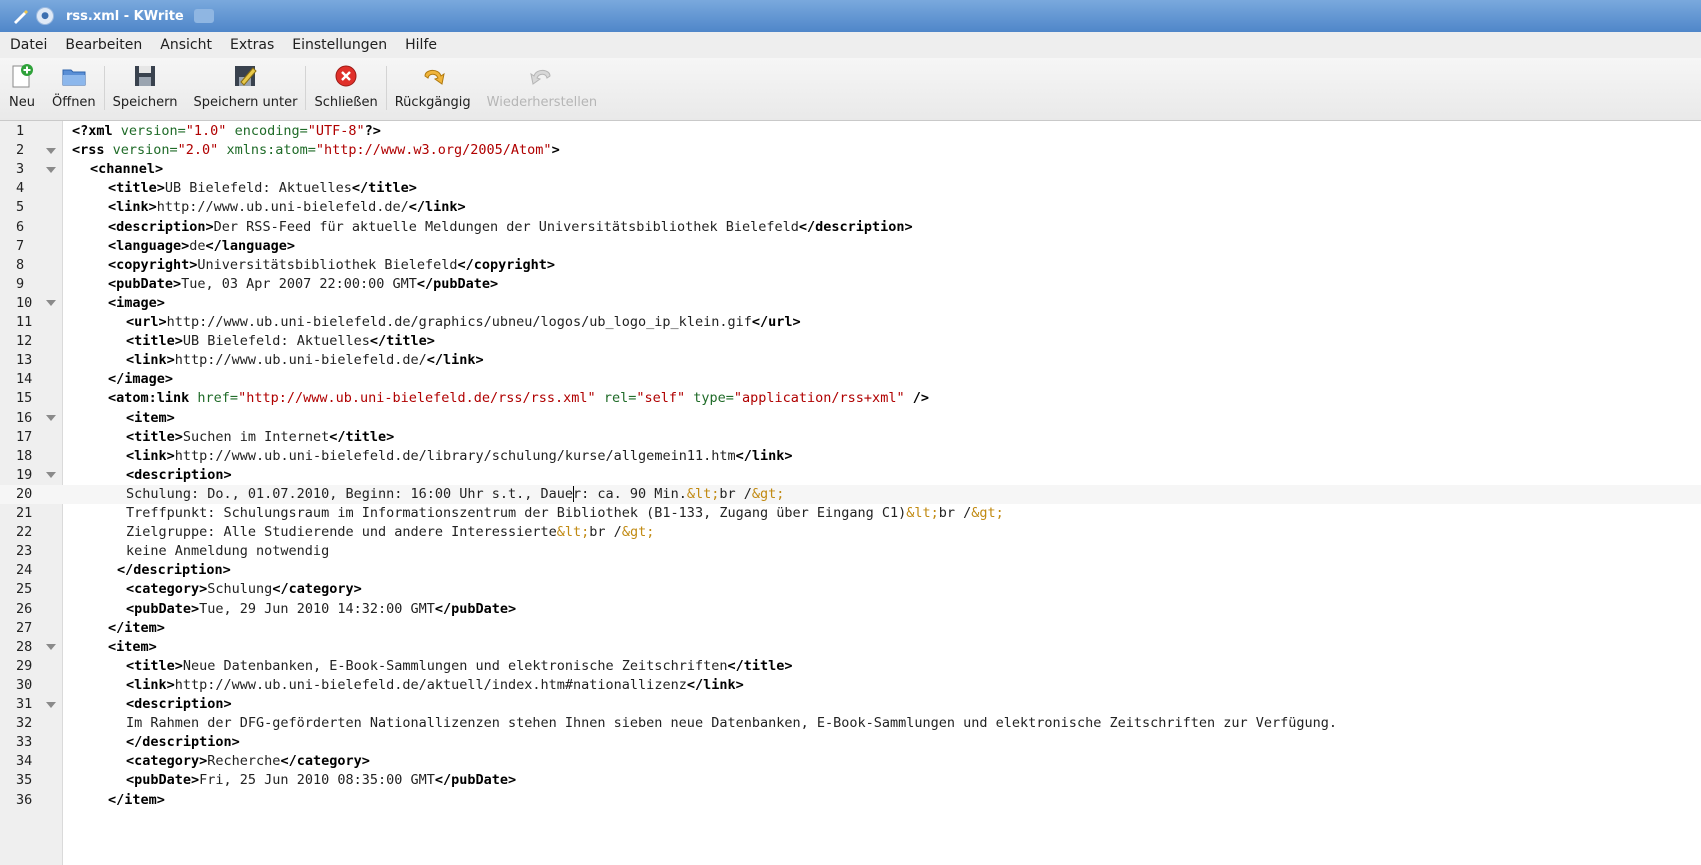 The image size is (1701, 865). Describe the element at coordinates (186, 45) in the screenshot. I see `menu-ansicht: Ansicht` at that location.